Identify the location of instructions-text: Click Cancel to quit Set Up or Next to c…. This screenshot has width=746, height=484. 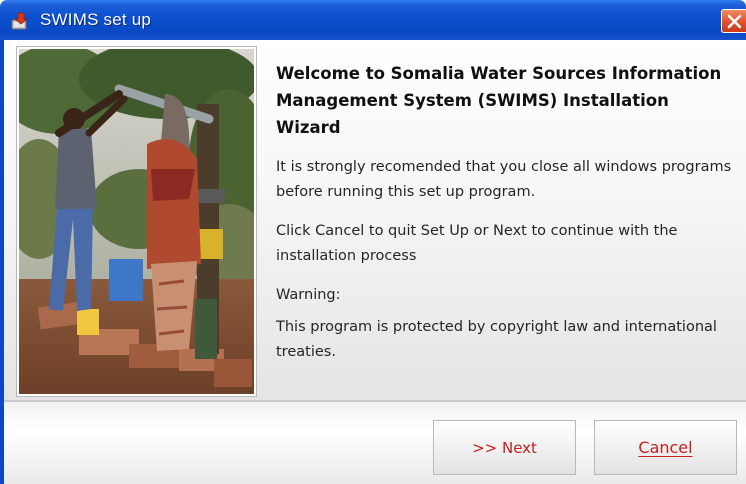
(477, 243).